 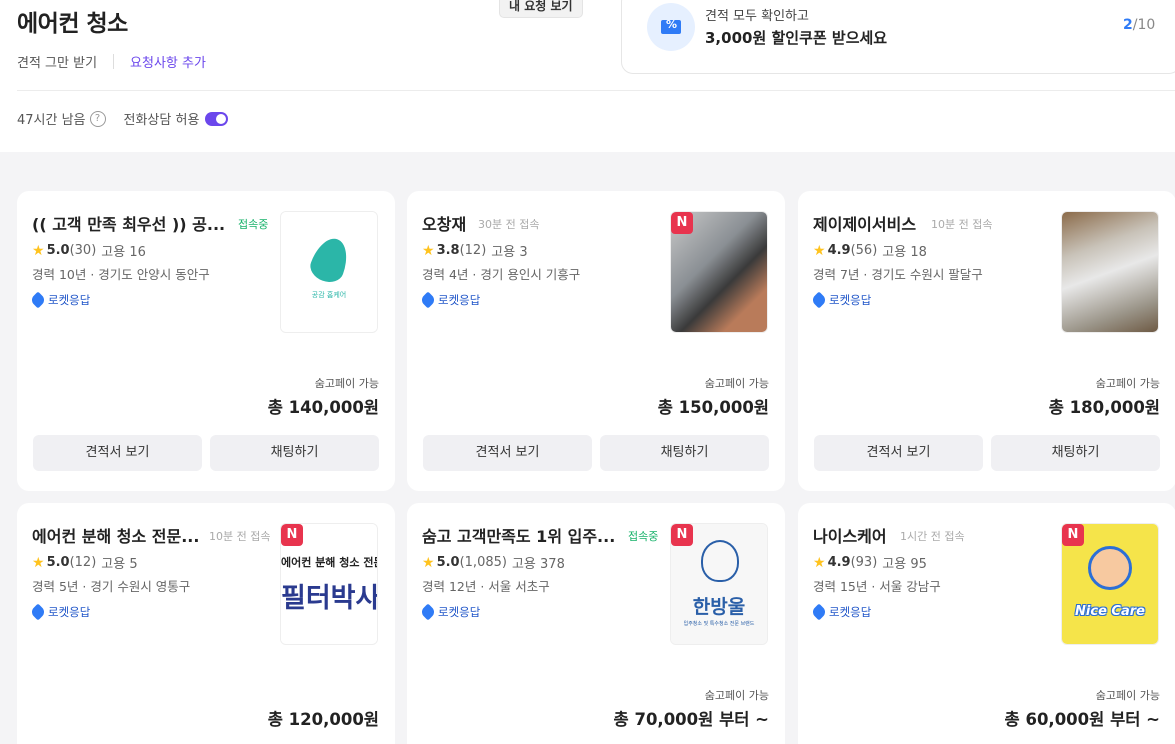 What do you see at coordinates (119, 564) in the screenshot?
I see `hire-count: 고용 5` at bounding box center [119, 564].